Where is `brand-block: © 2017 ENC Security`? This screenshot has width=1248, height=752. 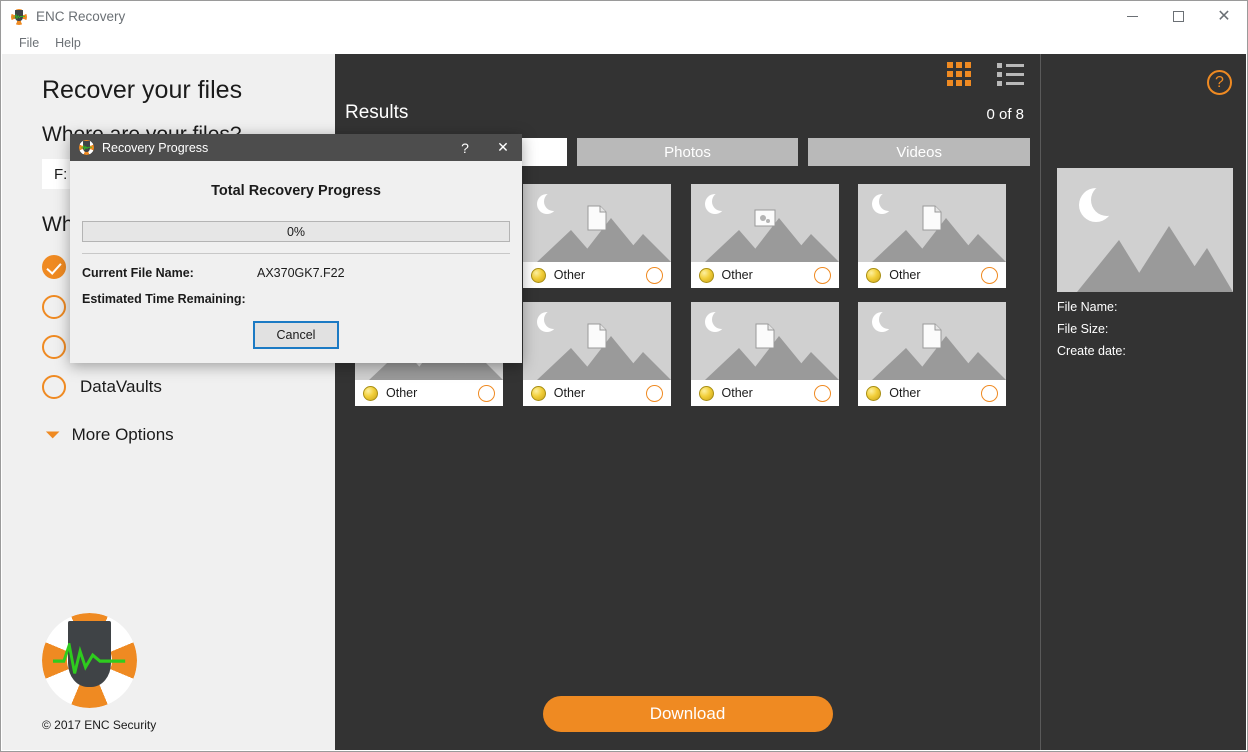
brand-block: © 2017 ENC Security is located at coordinates (99, 672).